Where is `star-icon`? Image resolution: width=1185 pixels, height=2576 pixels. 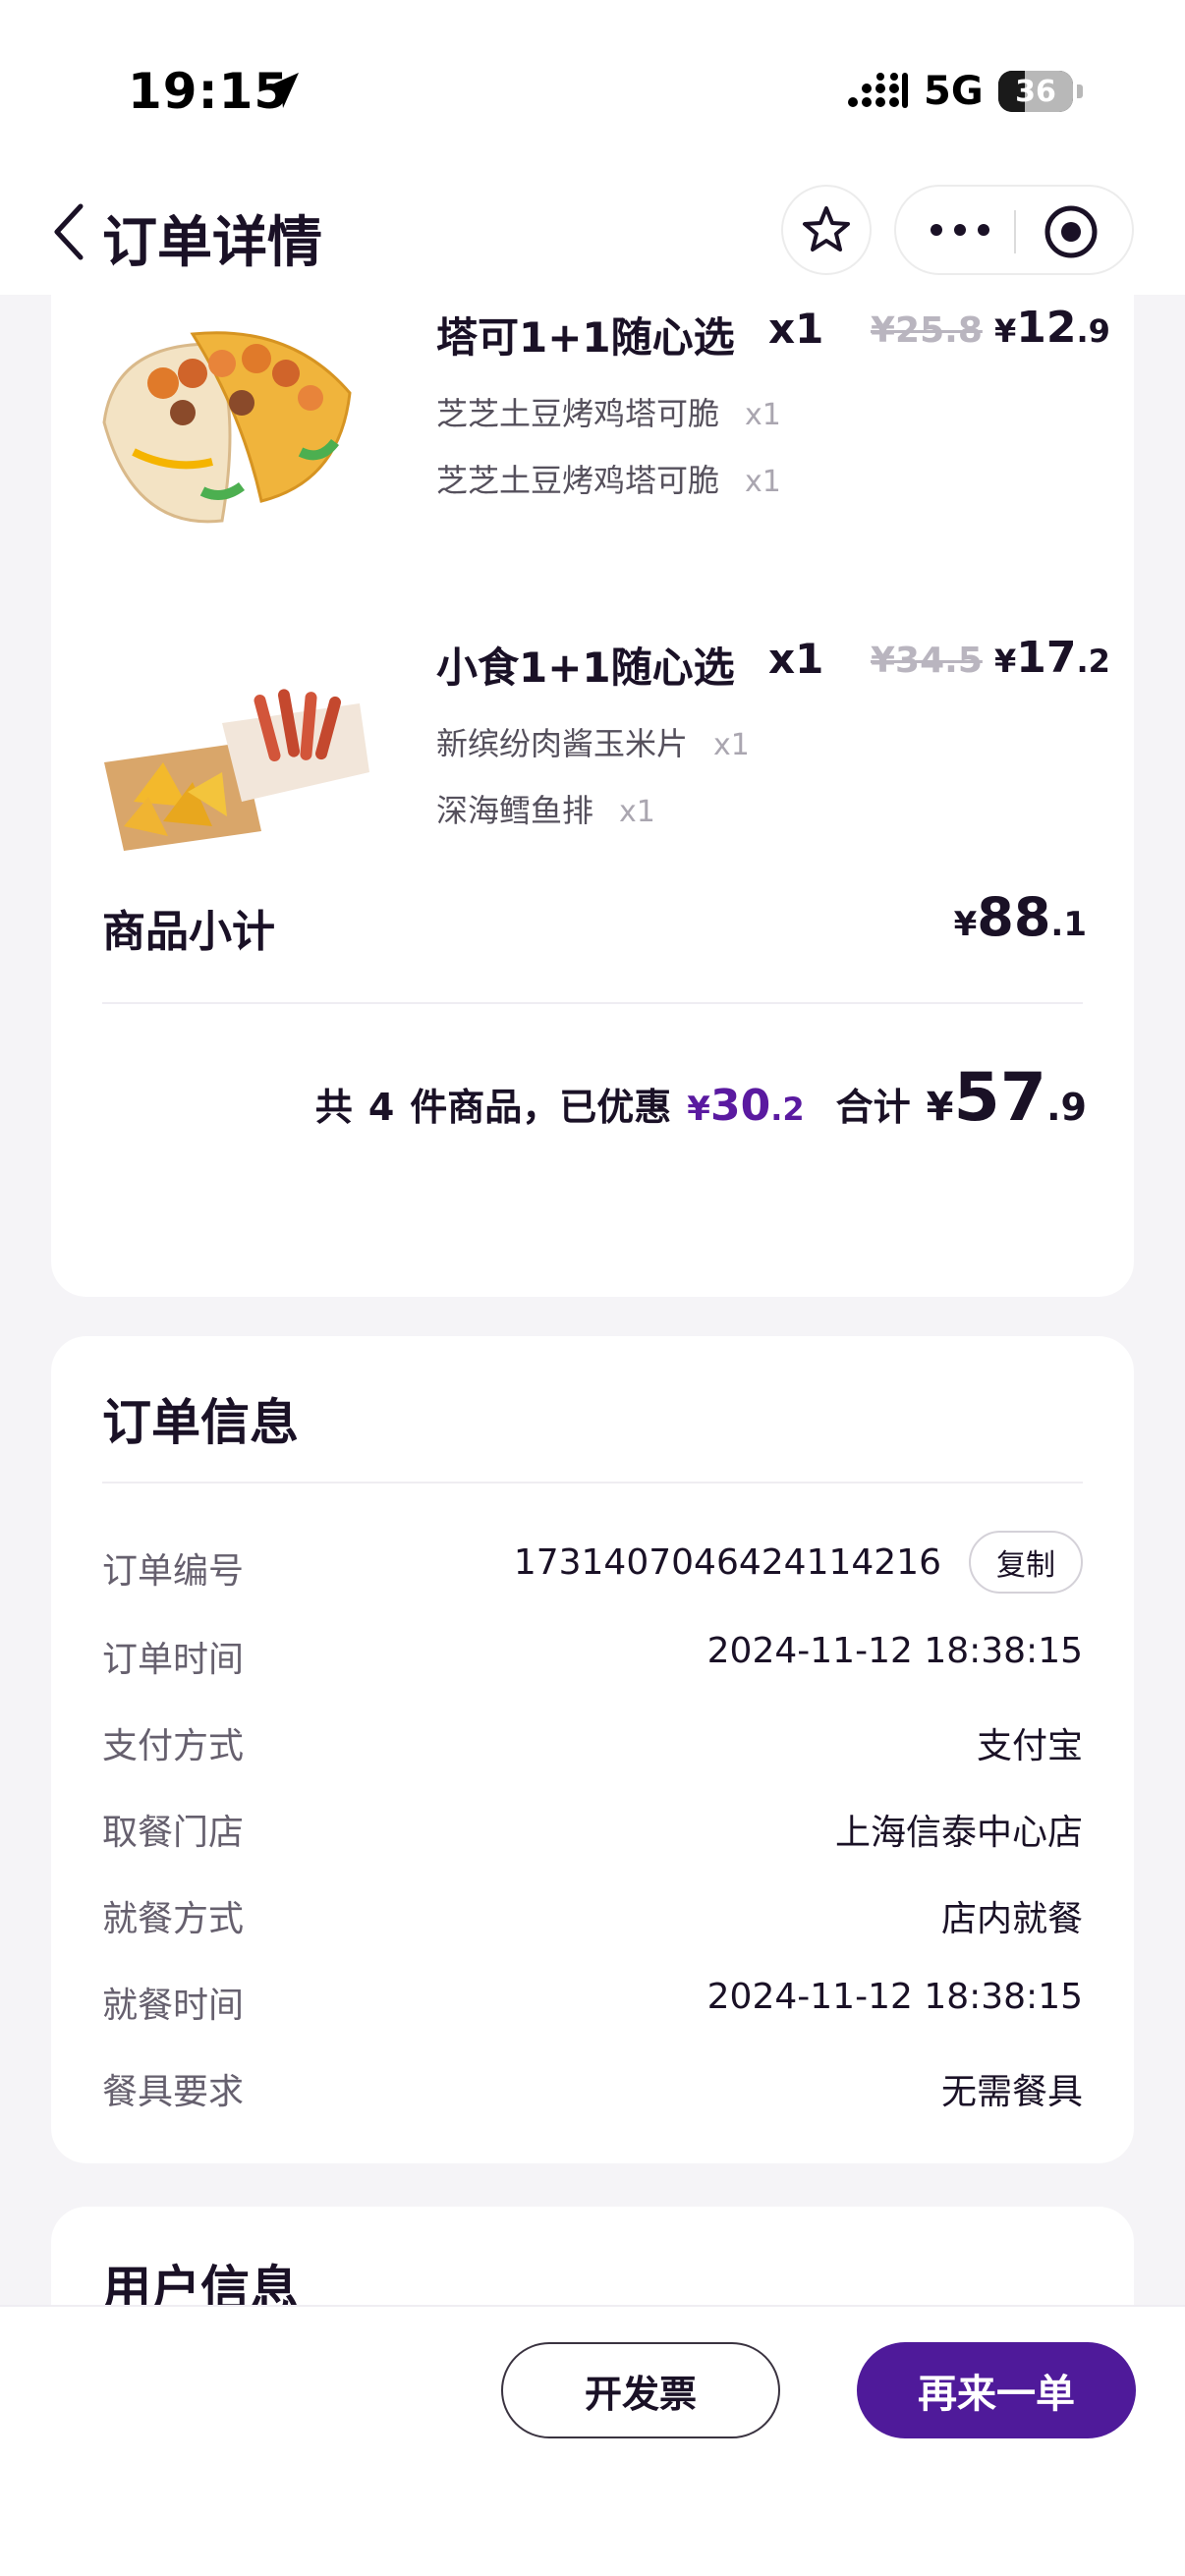
star-icon is located at coordinates (827, 229).